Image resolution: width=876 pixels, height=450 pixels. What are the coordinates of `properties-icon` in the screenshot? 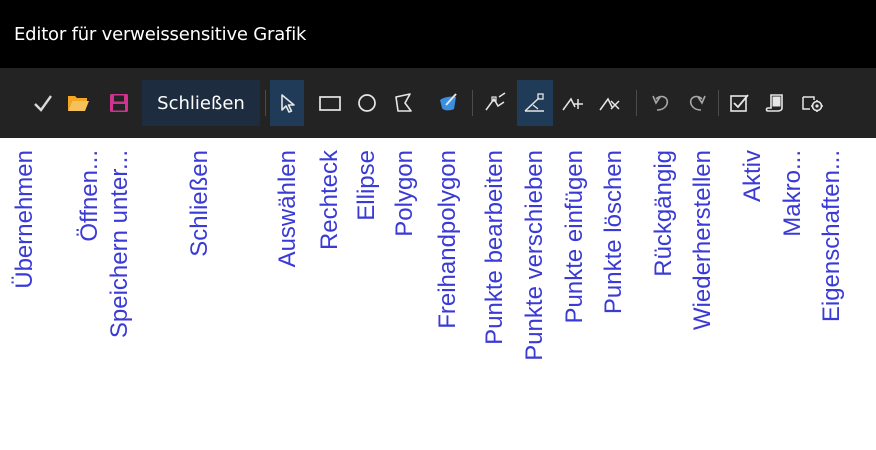 It's located at (812, 104).